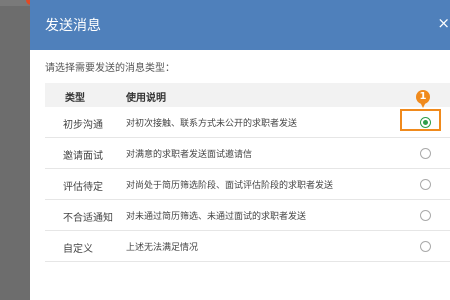 This screenshot has height=300, width=450. I want to click on message-type-description: 上述无法满足情况, so click(162, 248).